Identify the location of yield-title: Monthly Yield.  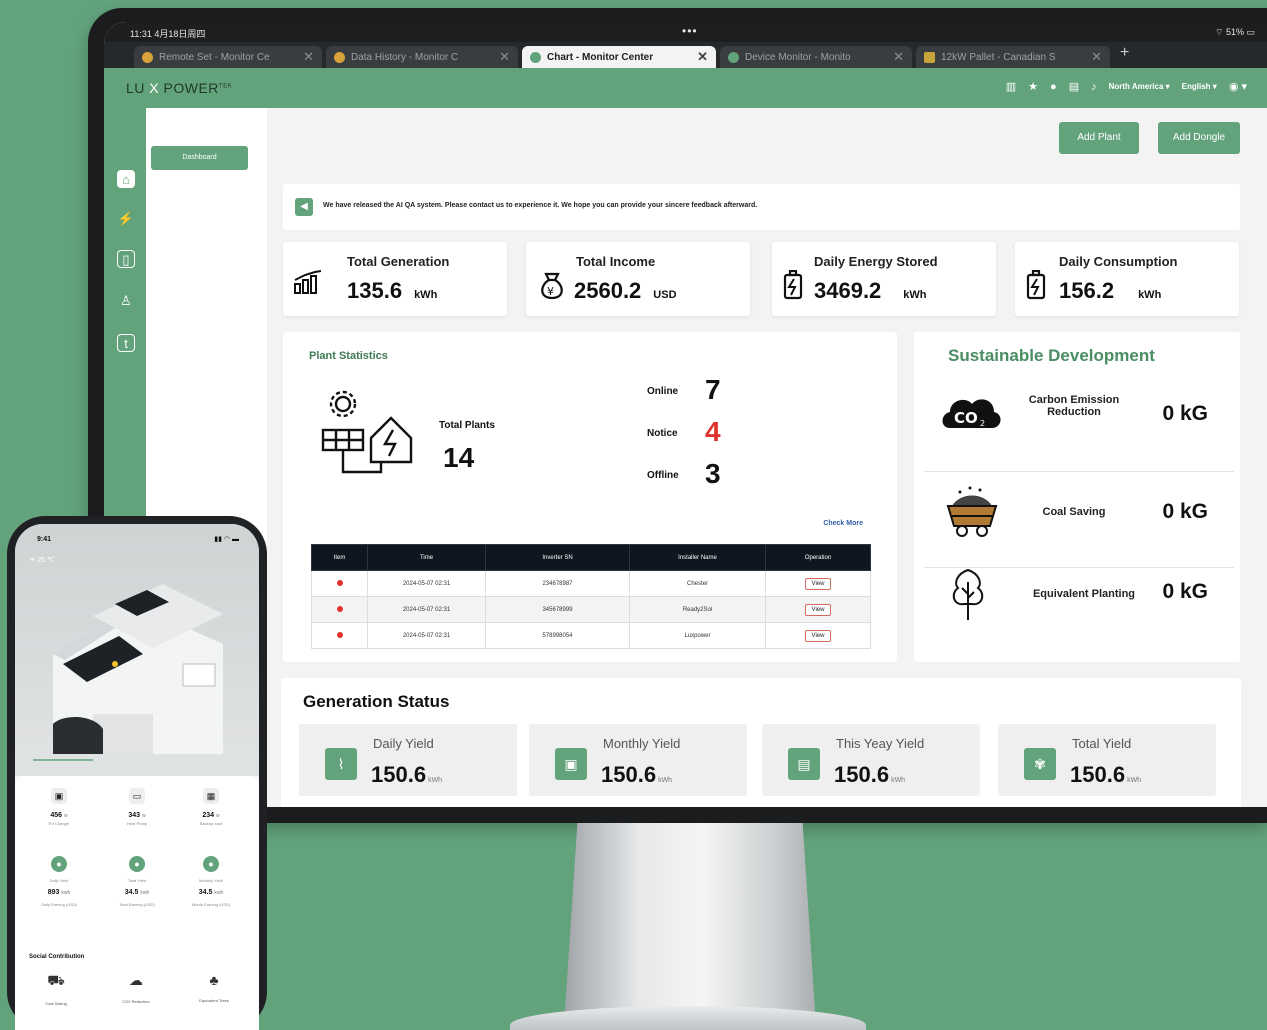
(211, 880).